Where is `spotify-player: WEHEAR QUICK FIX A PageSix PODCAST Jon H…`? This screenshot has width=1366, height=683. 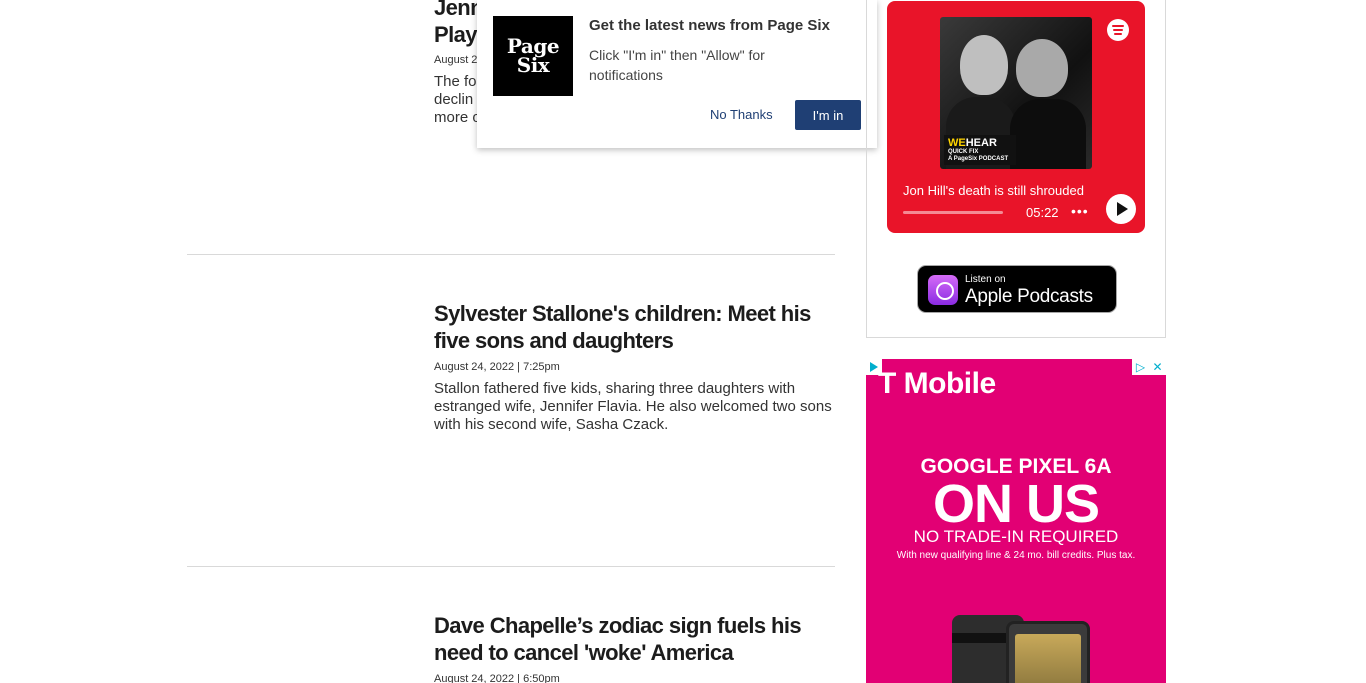 spotify-player: WEHEAR QUICK FIX A PageSix PODCAST Jon H… is located at coordinates (1016, 117).